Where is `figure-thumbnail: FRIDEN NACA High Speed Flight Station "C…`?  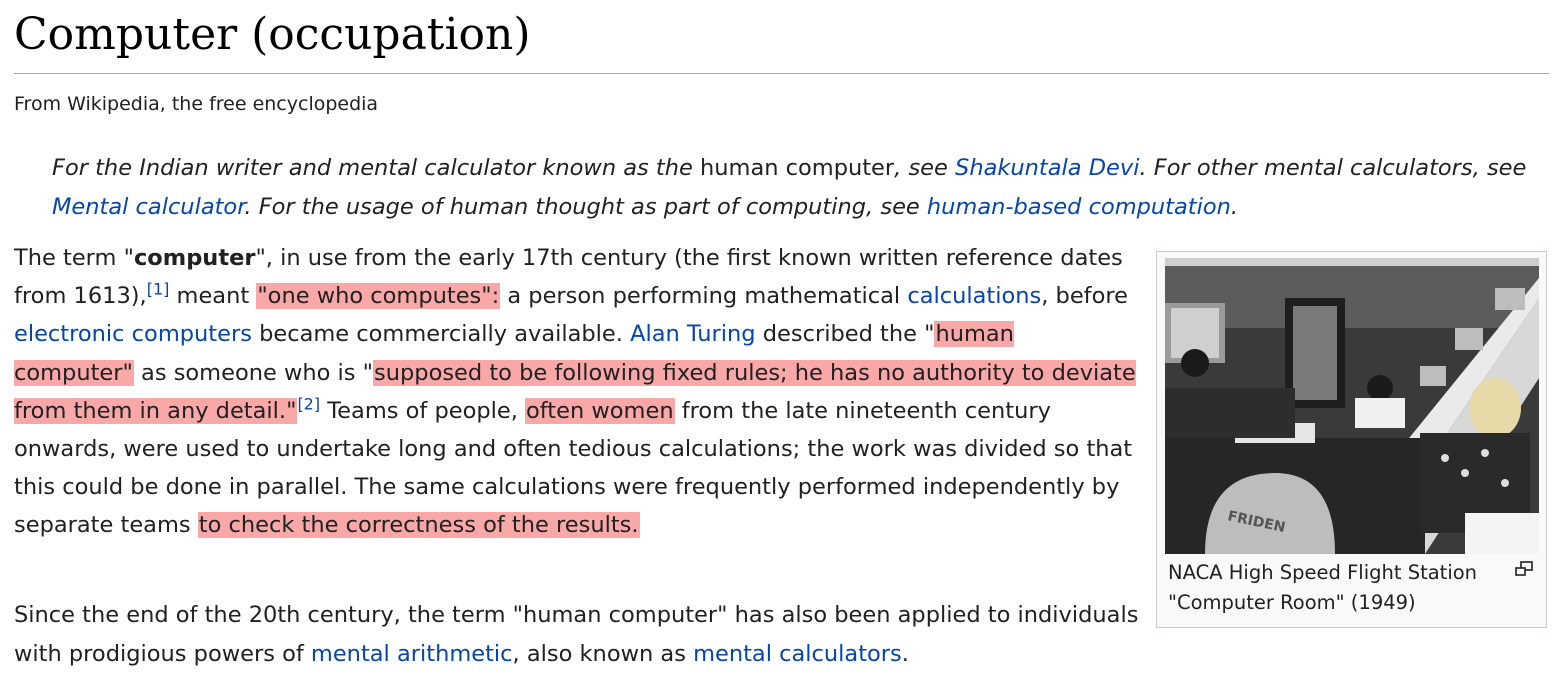
figure-thumbnail: FRIDEN NACA High Speed Flight Station "C… is located at coordinates (1351, 439).